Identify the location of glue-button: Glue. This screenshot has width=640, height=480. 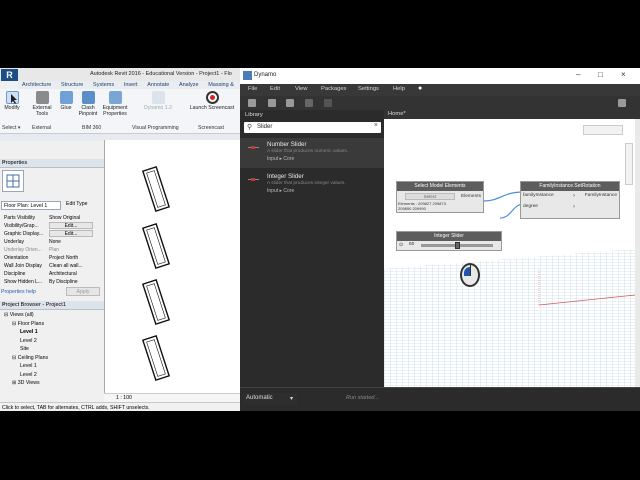
(66, 101).